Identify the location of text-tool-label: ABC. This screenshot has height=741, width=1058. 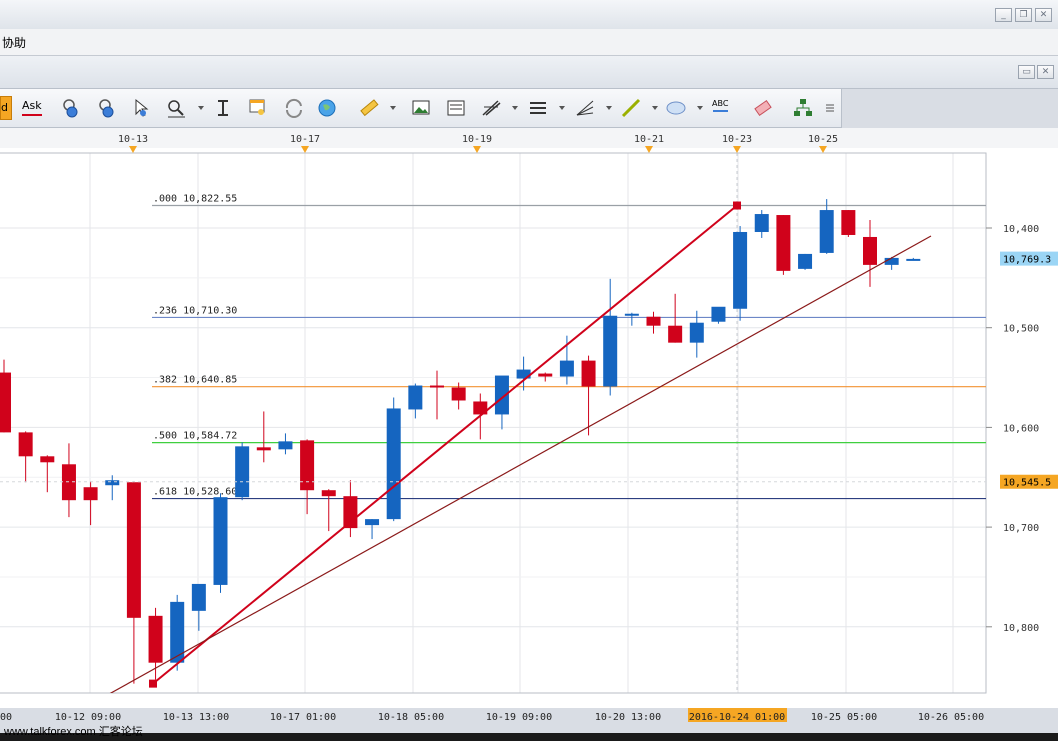
(720, 103).